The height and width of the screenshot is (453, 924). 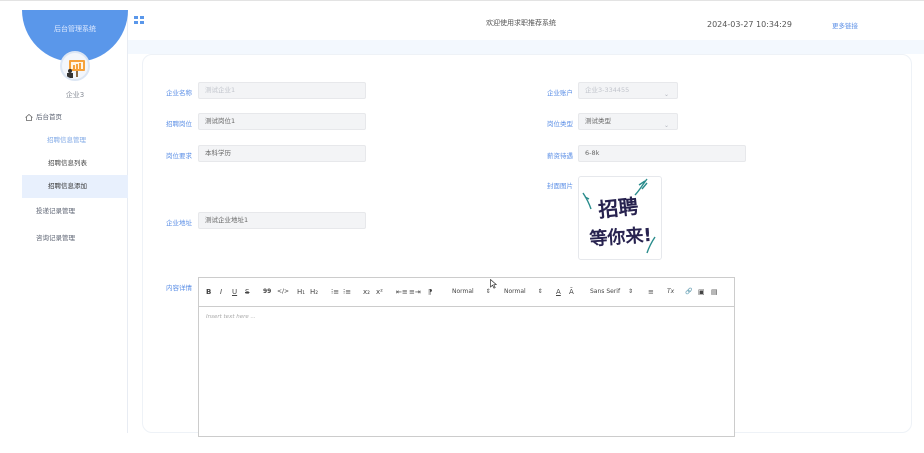 I want to click on outdent-button: ⇤≡, so click(x=402, y=292).